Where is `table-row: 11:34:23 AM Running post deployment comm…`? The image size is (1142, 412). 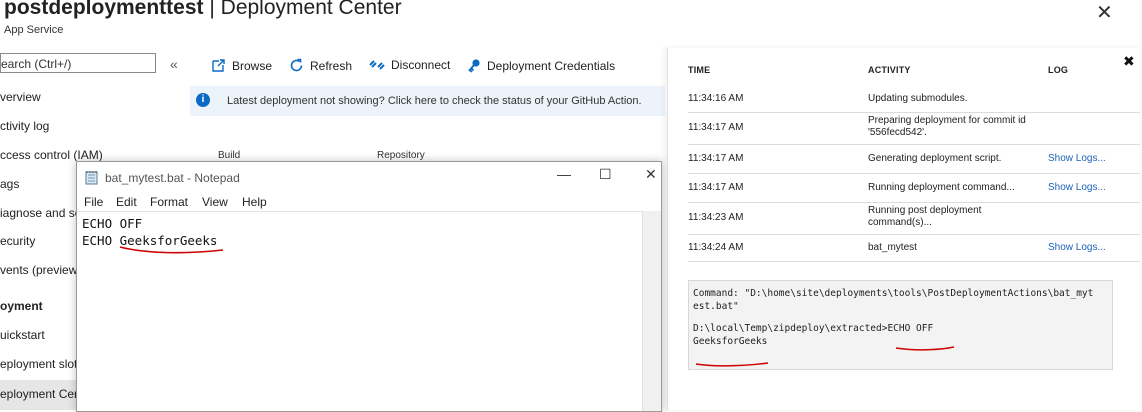 table-row: 11:34:23 AM Running post deployment comm… is located at coordinates (914, 218).